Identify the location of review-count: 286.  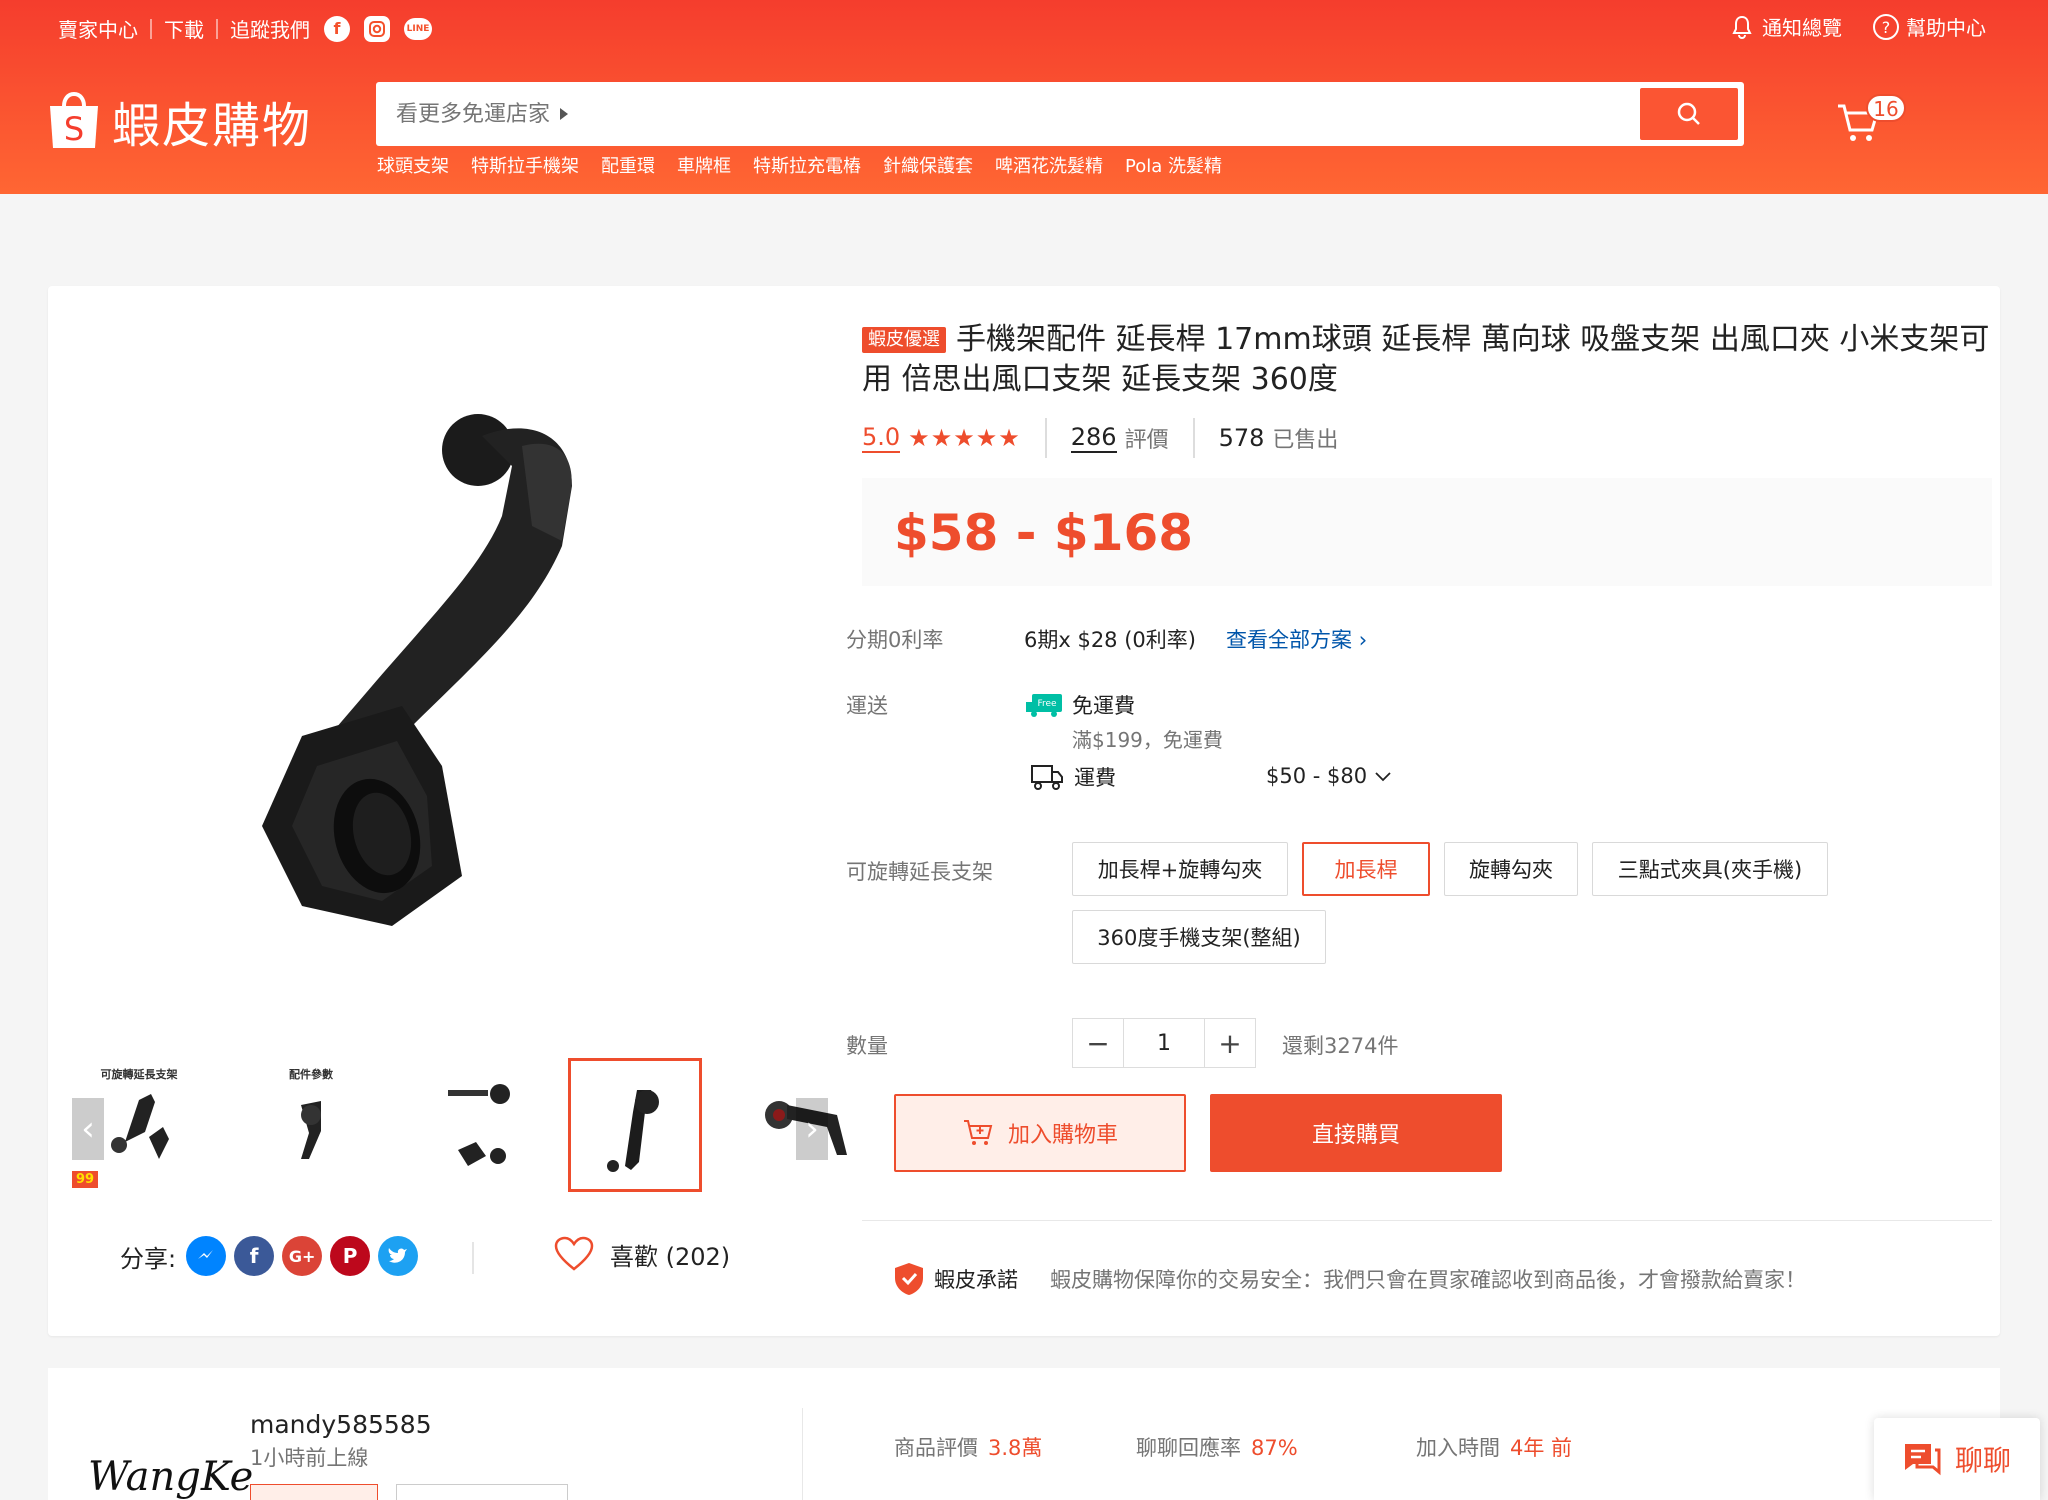
(1093, 438).